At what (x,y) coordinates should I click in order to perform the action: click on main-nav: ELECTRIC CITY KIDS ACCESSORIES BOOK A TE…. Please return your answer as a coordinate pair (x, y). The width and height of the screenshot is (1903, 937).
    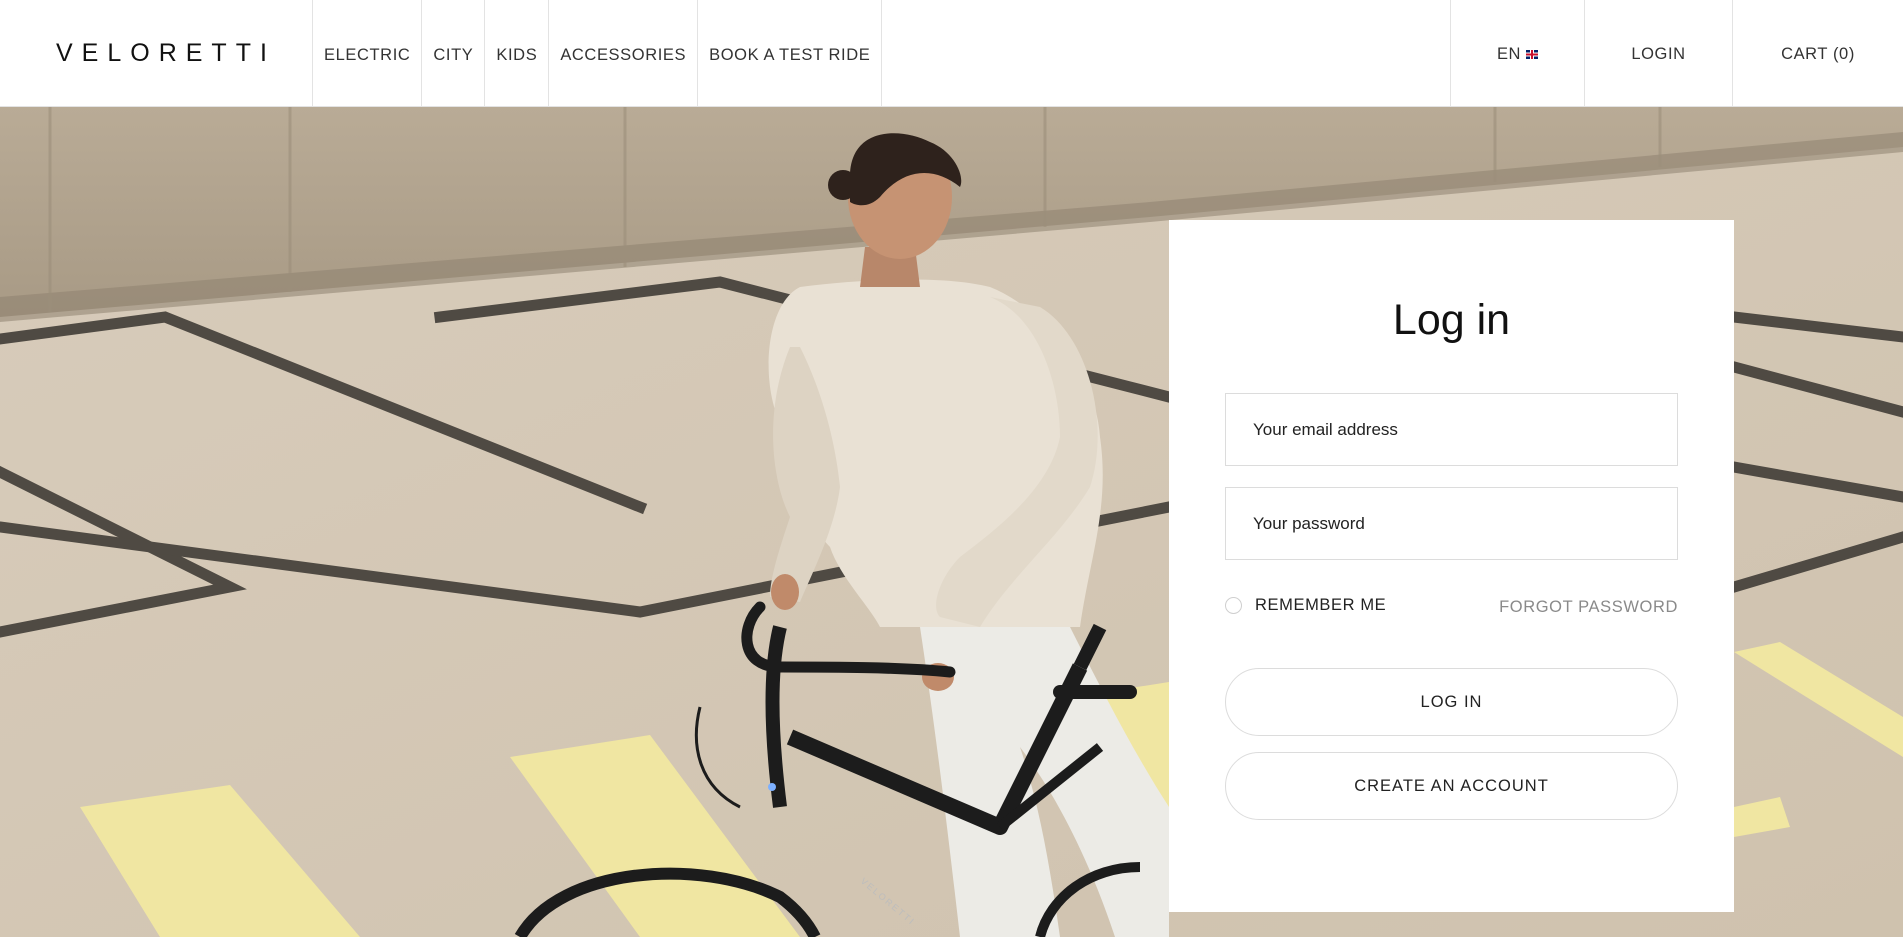
    Looking at the image, I should click on (598, 53).